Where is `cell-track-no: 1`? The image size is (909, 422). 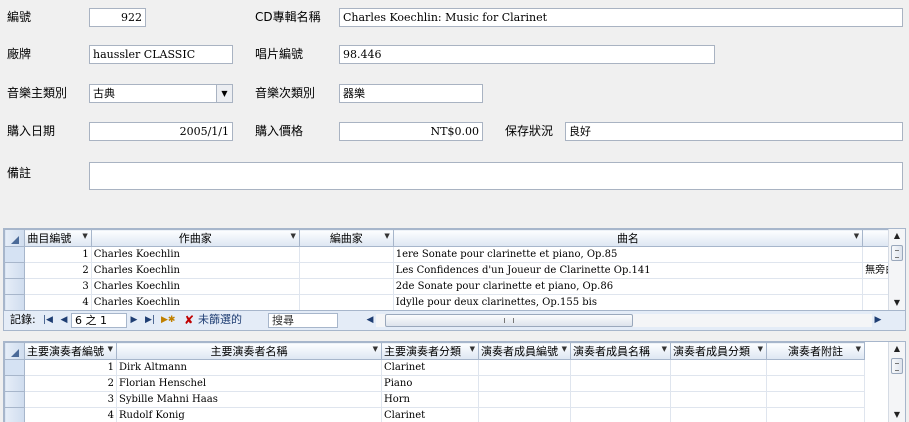
cell-track-no: 1 is located at coordinates (58, 254).